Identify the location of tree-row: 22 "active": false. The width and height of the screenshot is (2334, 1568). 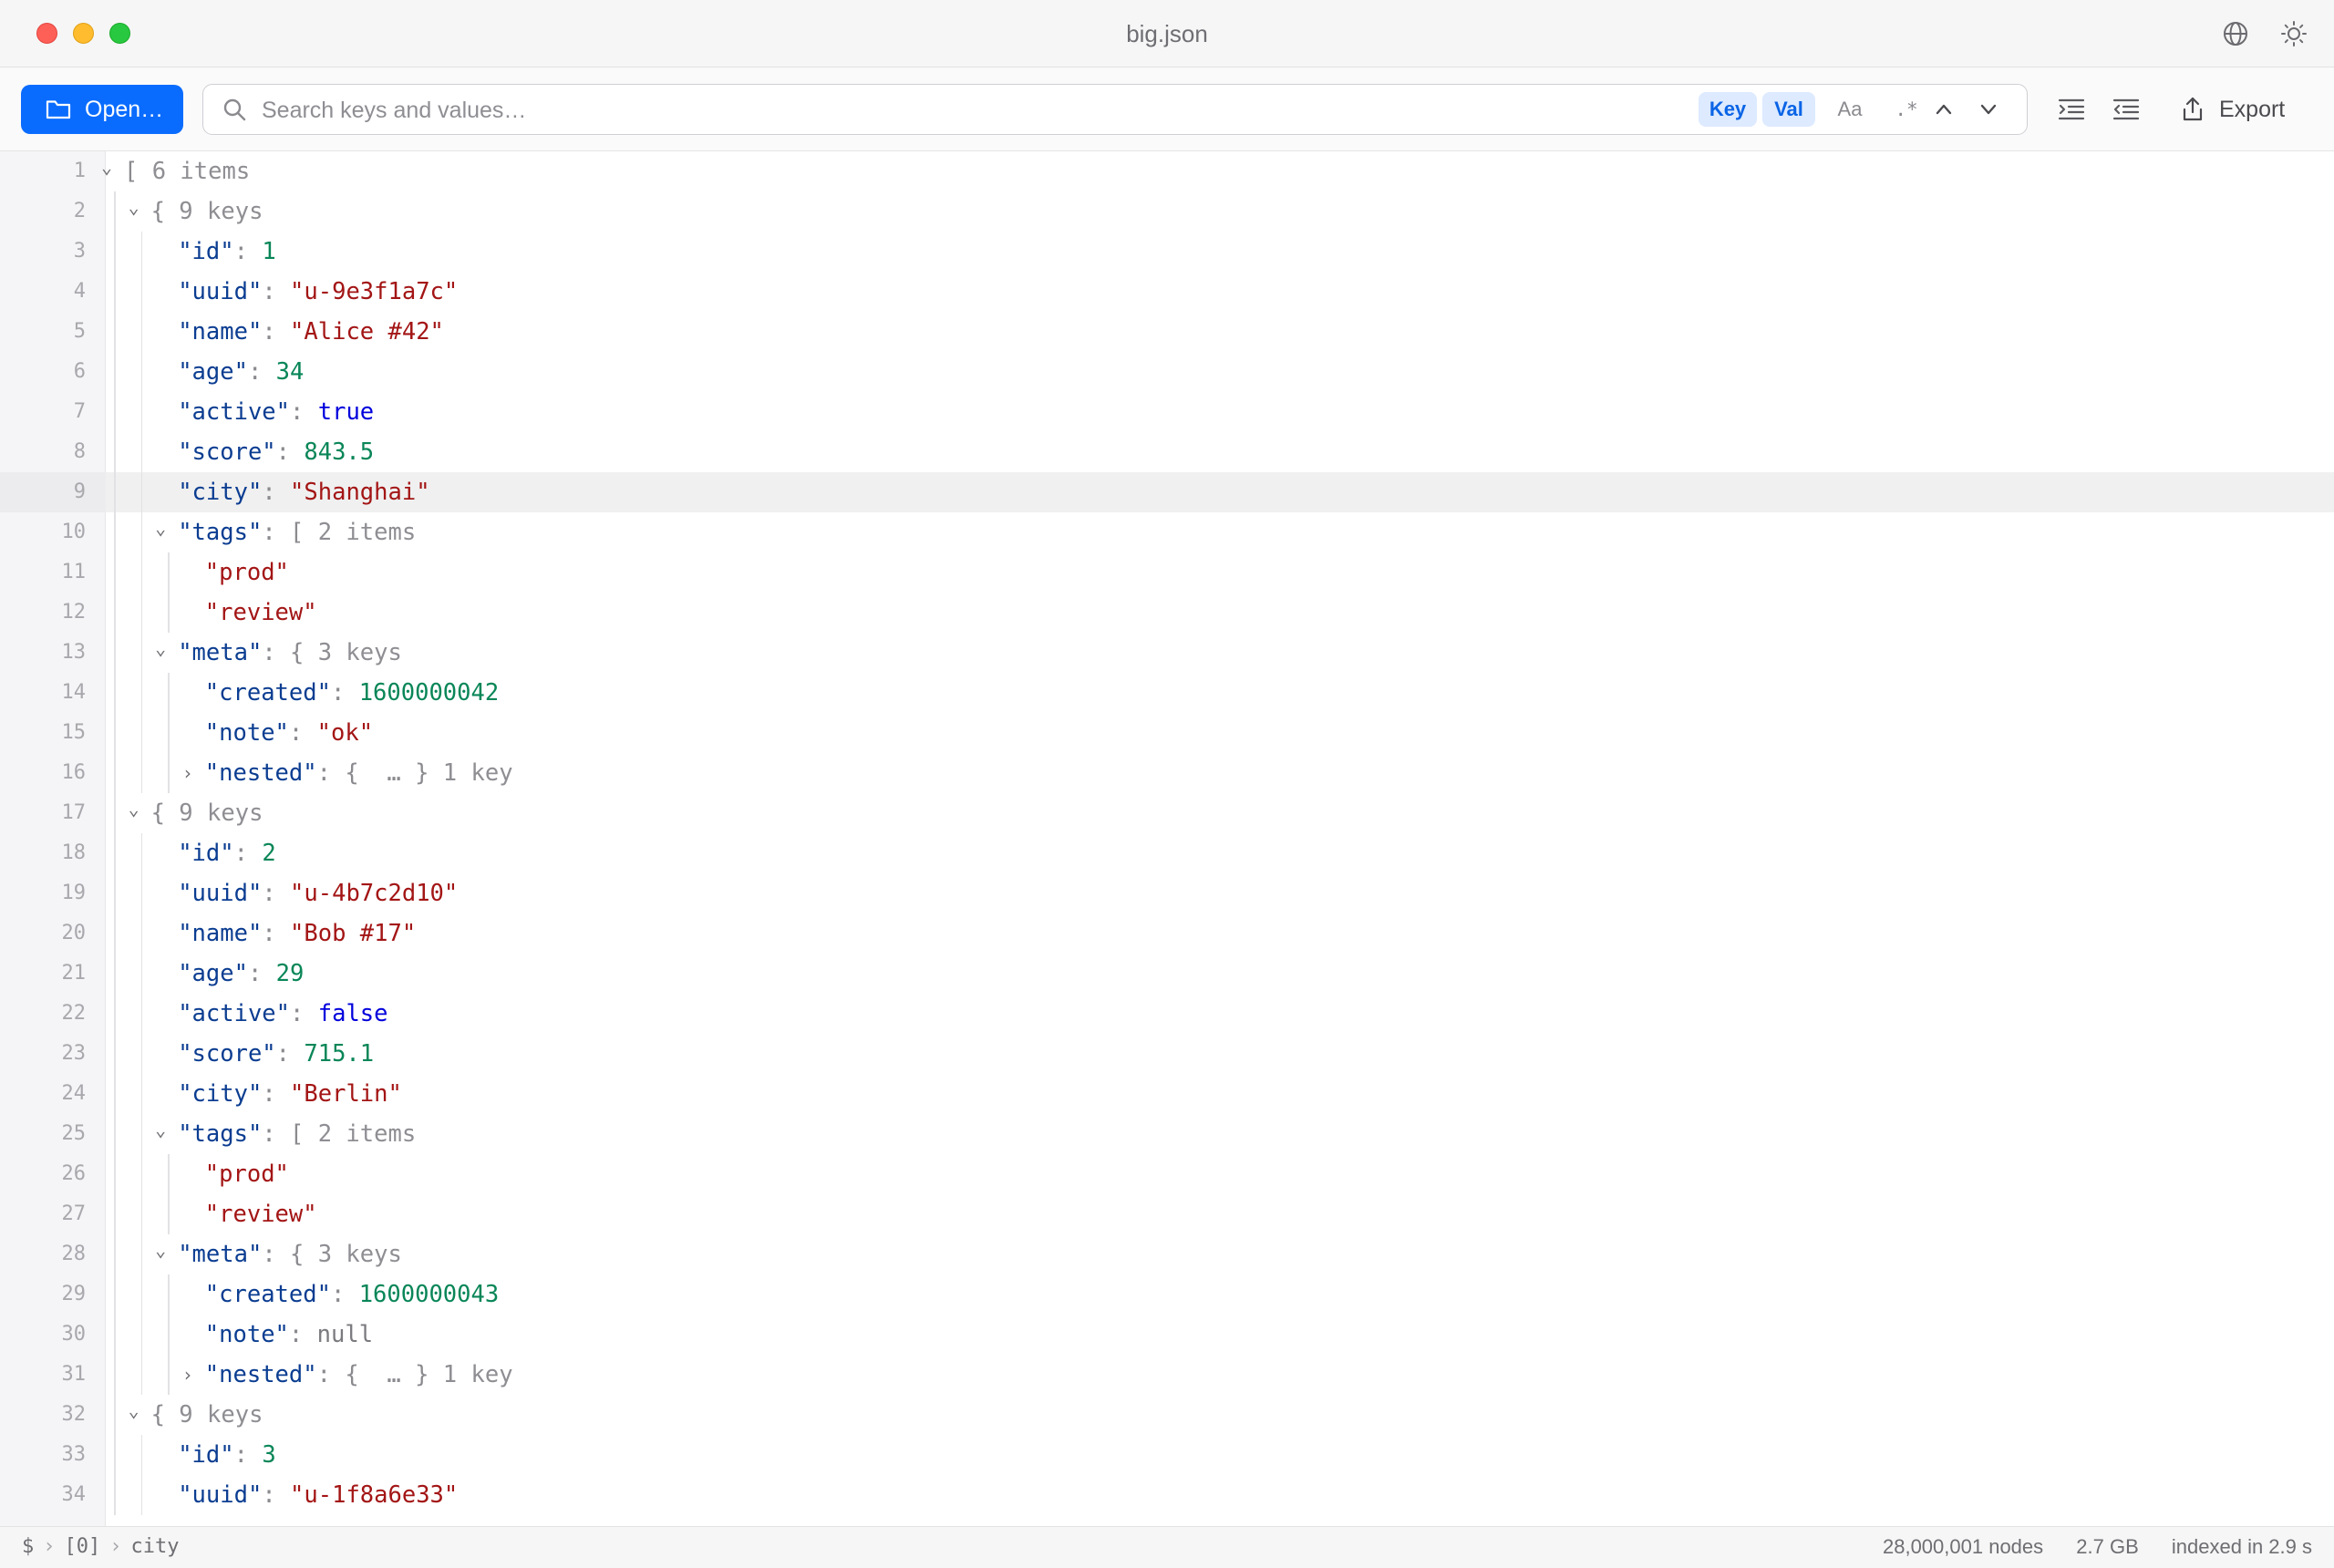
(1167, 1014).